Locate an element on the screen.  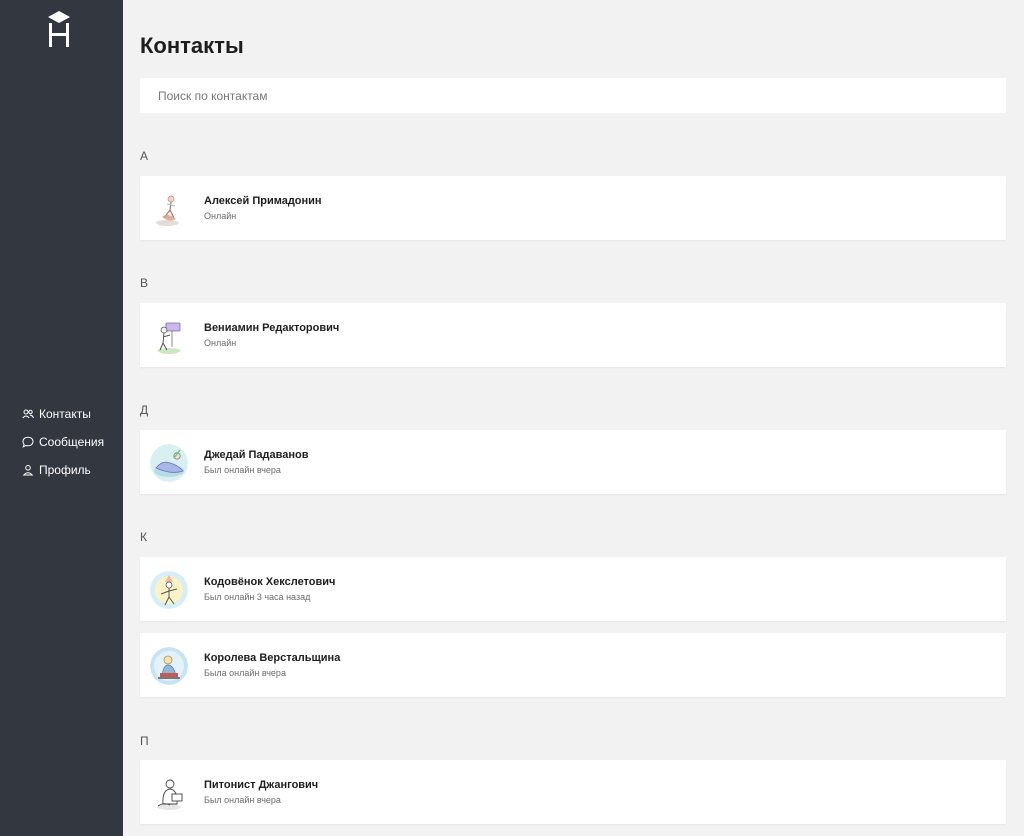
contact-status: Был онлайн 3 часа назад is located at coordinates (257, 597).